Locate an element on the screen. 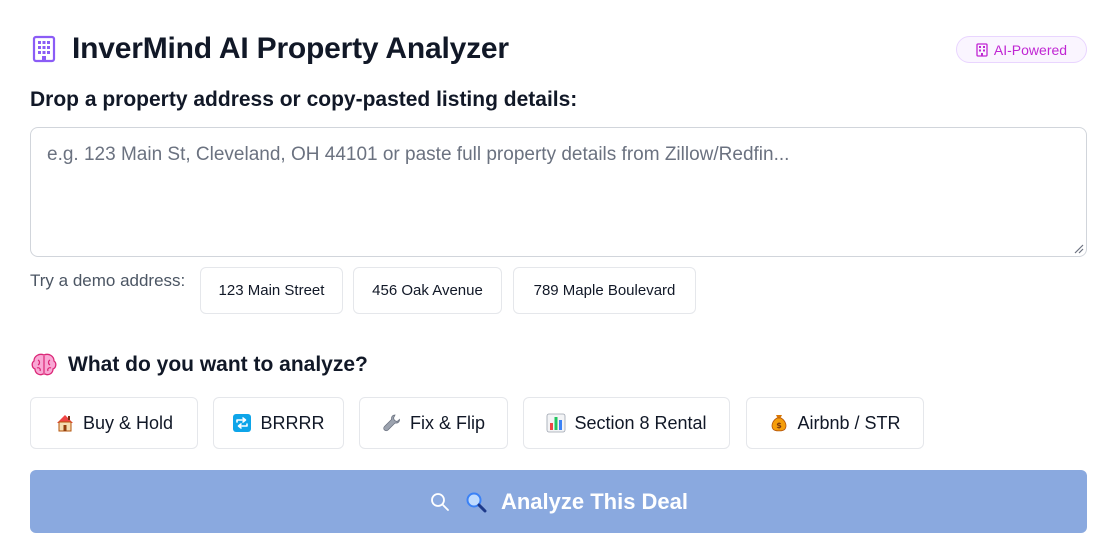  bar-chart-icon is located at coordinates (556, 423).